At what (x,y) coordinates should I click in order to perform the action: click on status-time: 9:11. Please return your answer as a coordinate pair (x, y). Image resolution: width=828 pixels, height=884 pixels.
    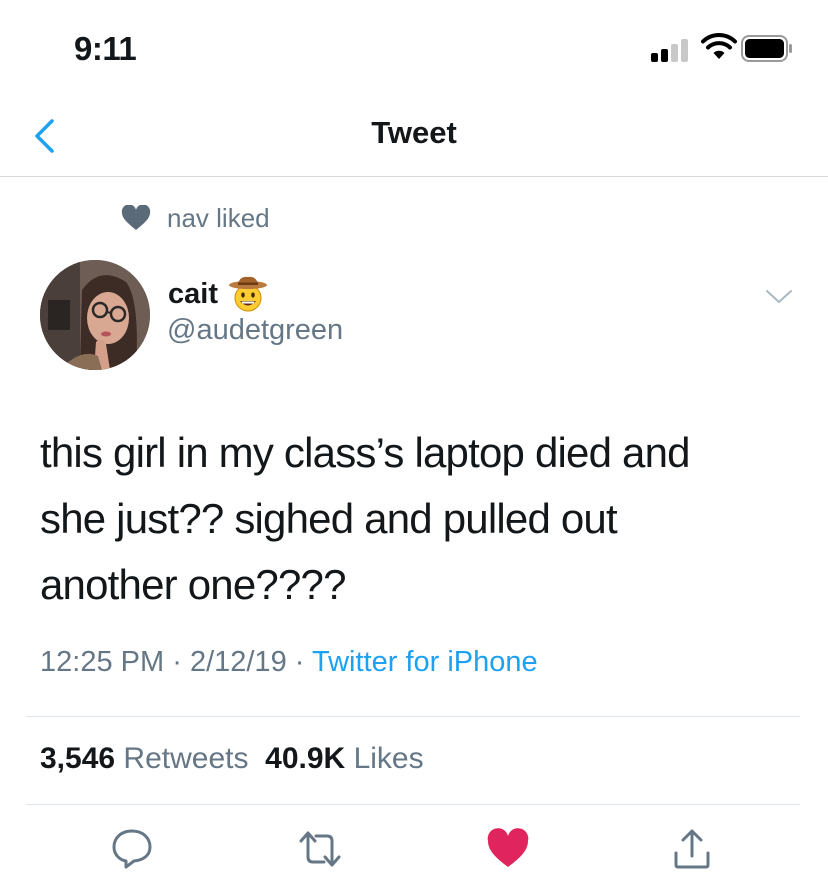
    Looking at the image, I should click on (105, 48).